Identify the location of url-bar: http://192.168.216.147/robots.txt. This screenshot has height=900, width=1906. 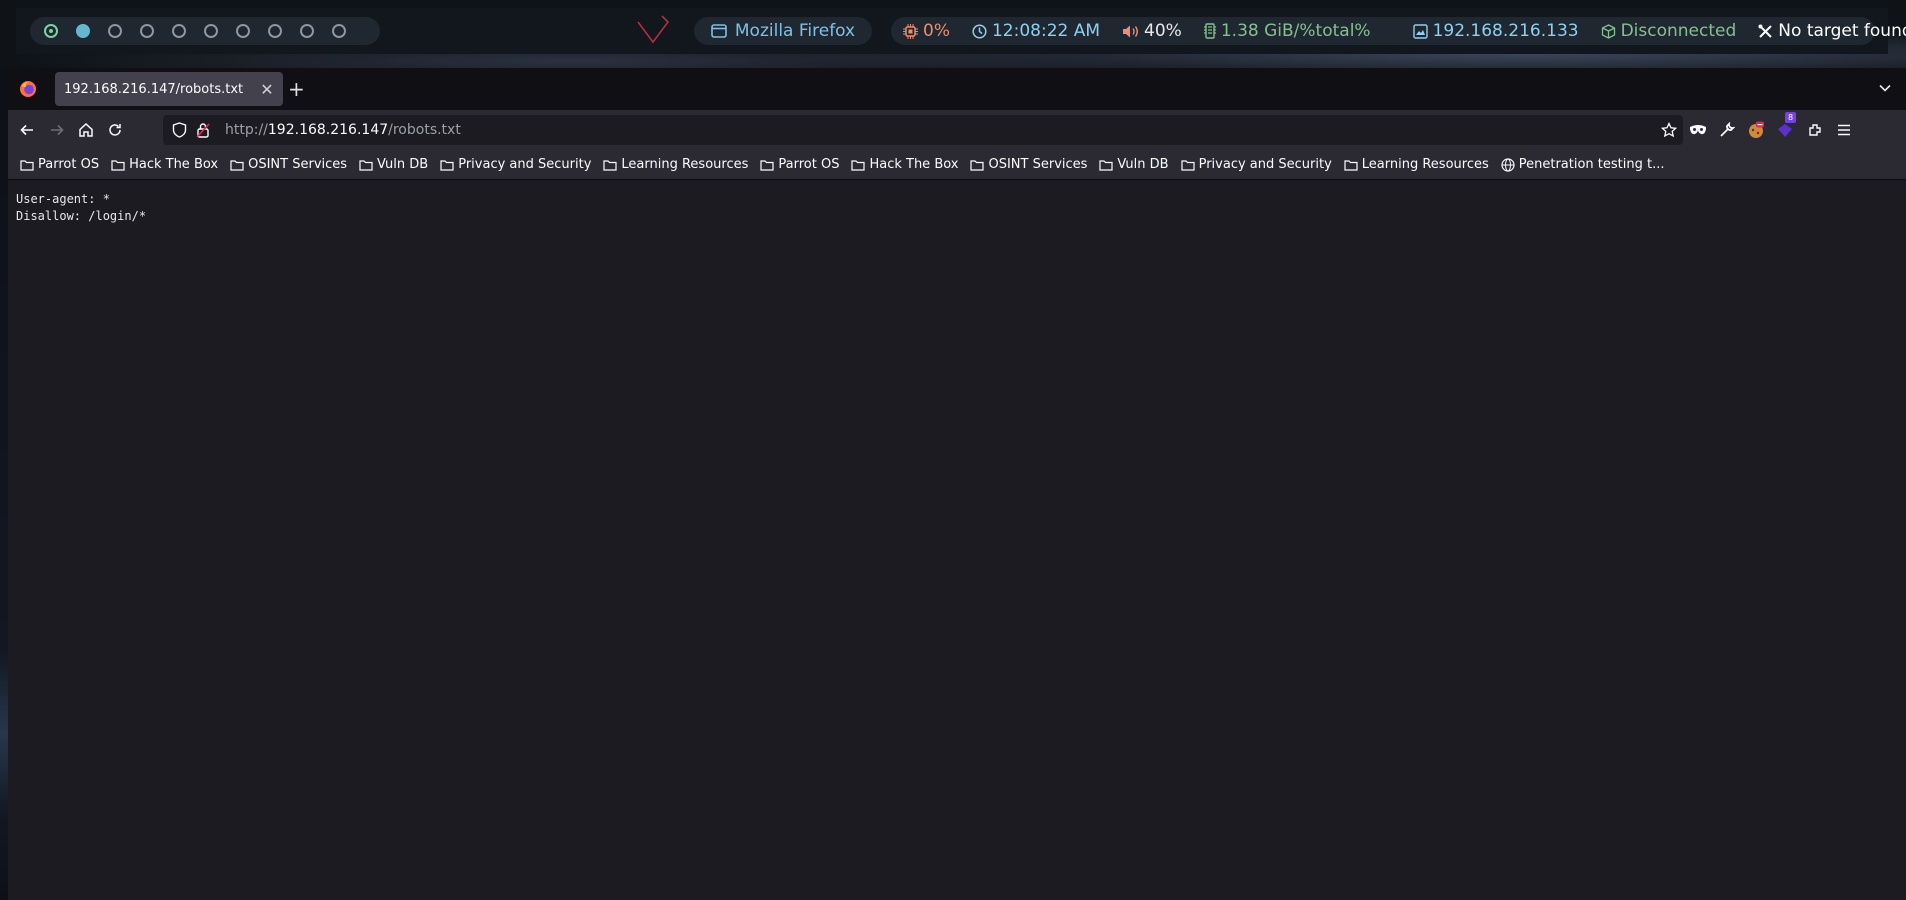
(923, 130).